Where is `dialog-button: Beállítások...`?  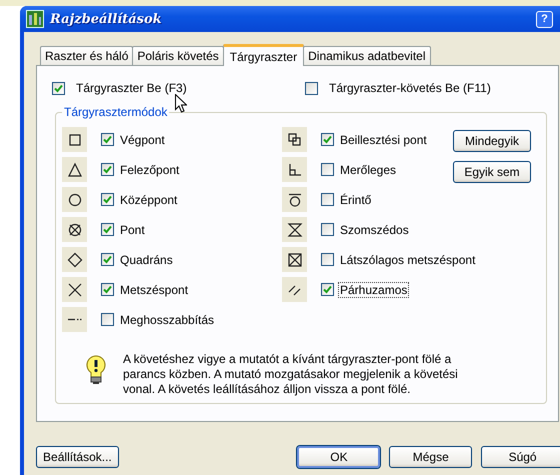
dialog-button: Beállítások... is located at coordinates (77, 457).